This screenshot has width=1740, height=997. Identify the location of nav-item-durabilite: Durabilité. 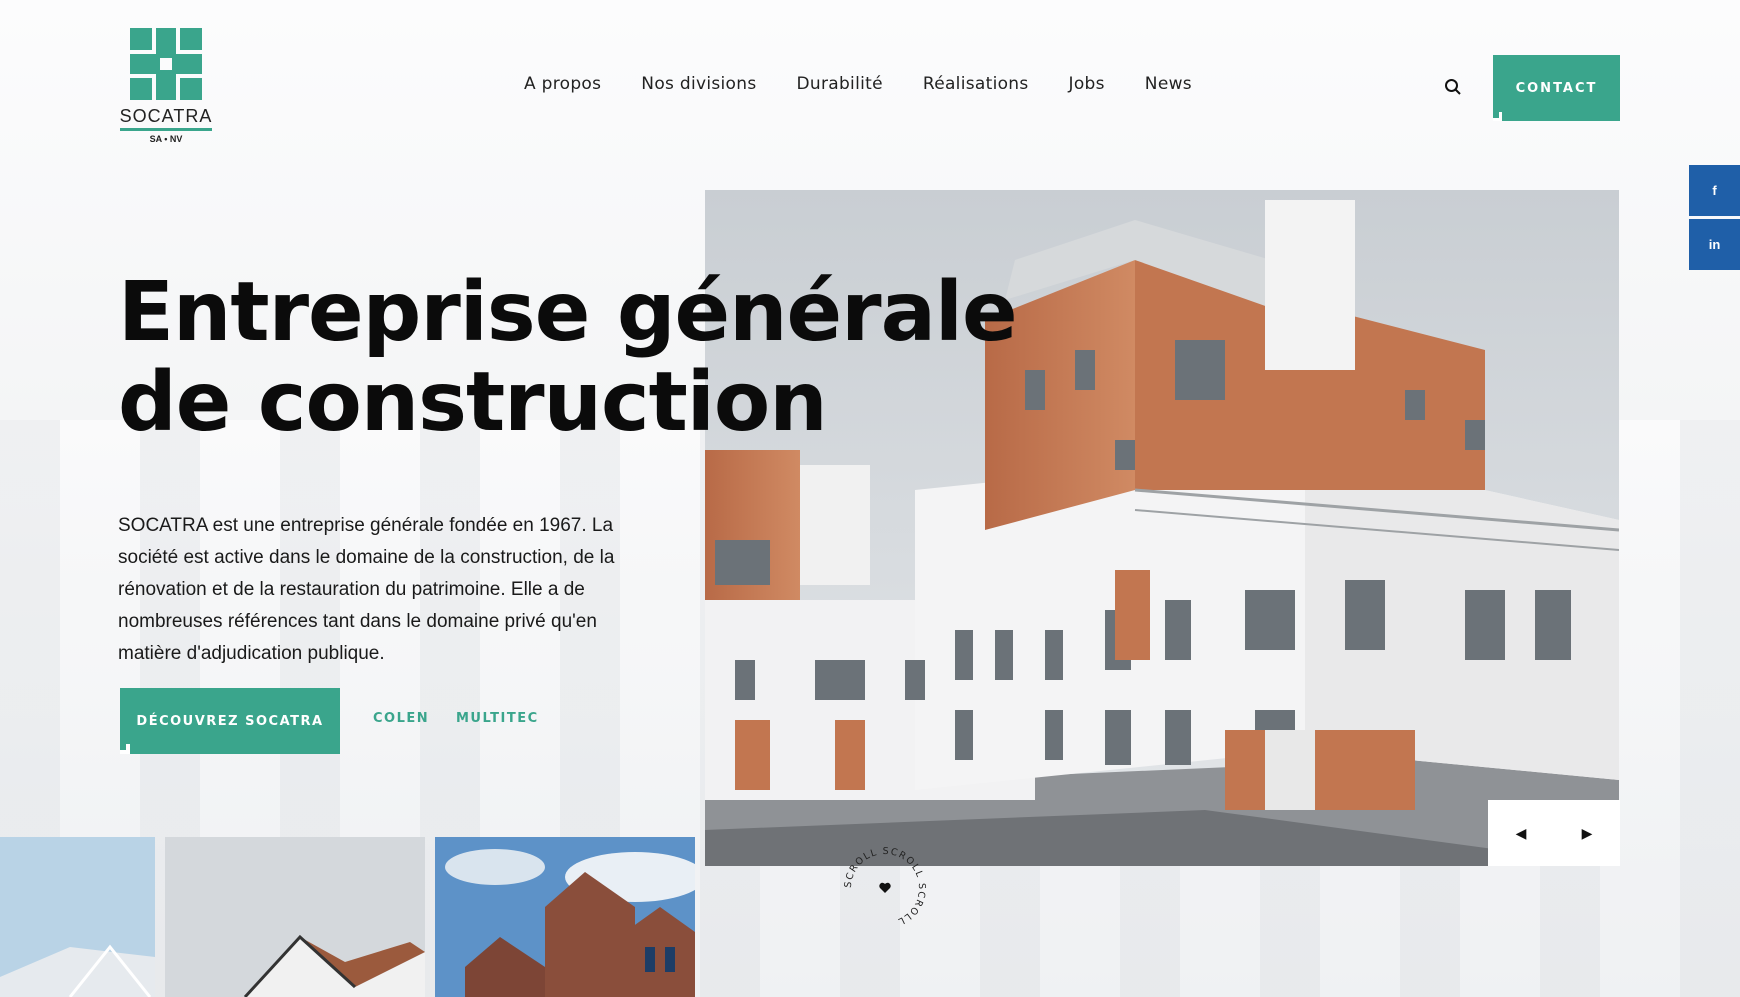
(840, 84).